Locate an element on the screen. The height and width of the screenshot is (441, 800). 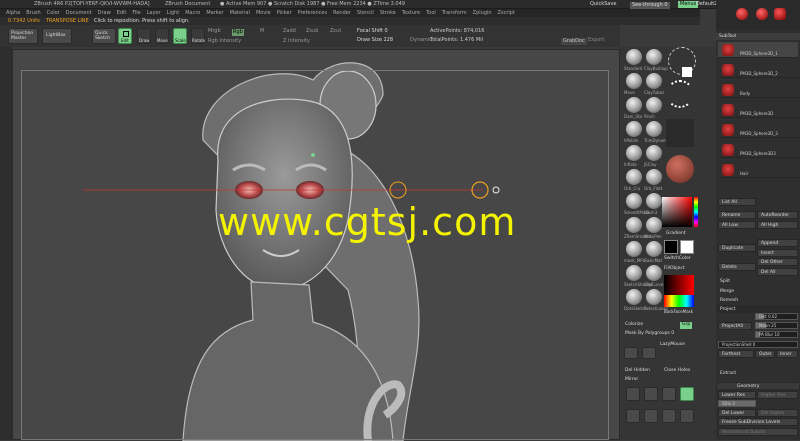
hue-slider is located at coordinates (696, 212).